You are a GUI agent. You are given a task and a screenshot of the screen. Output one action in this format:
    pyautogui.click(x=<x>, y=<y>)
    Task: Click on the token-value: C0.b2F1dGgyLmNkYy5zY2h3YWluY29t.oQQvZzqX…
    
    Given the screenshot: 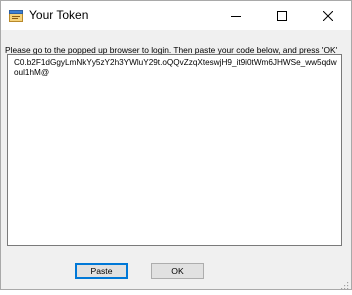 What is the action you would take?
    pyautogui.click(x=175, y=67)
    